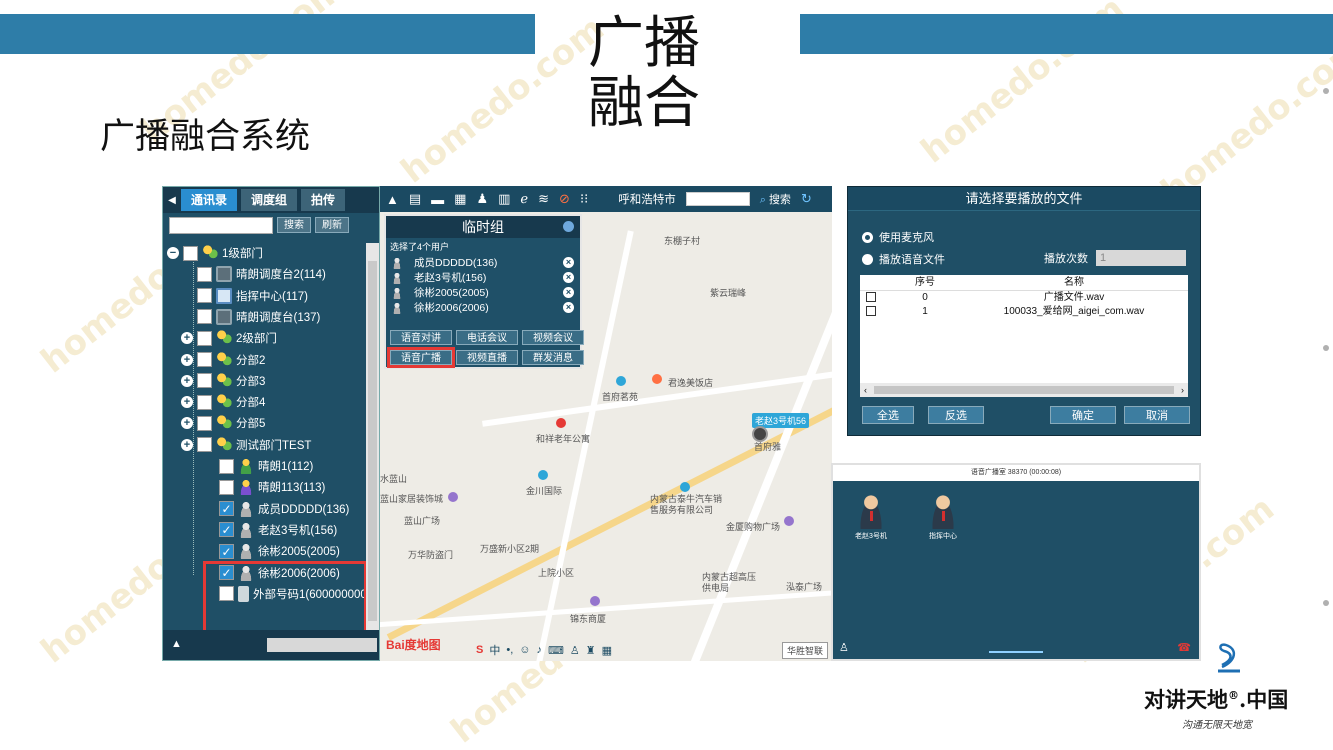 The width and height of the screenshot is (1333, 750). I want to click on mic-icon: ♪, so click(540, 650).